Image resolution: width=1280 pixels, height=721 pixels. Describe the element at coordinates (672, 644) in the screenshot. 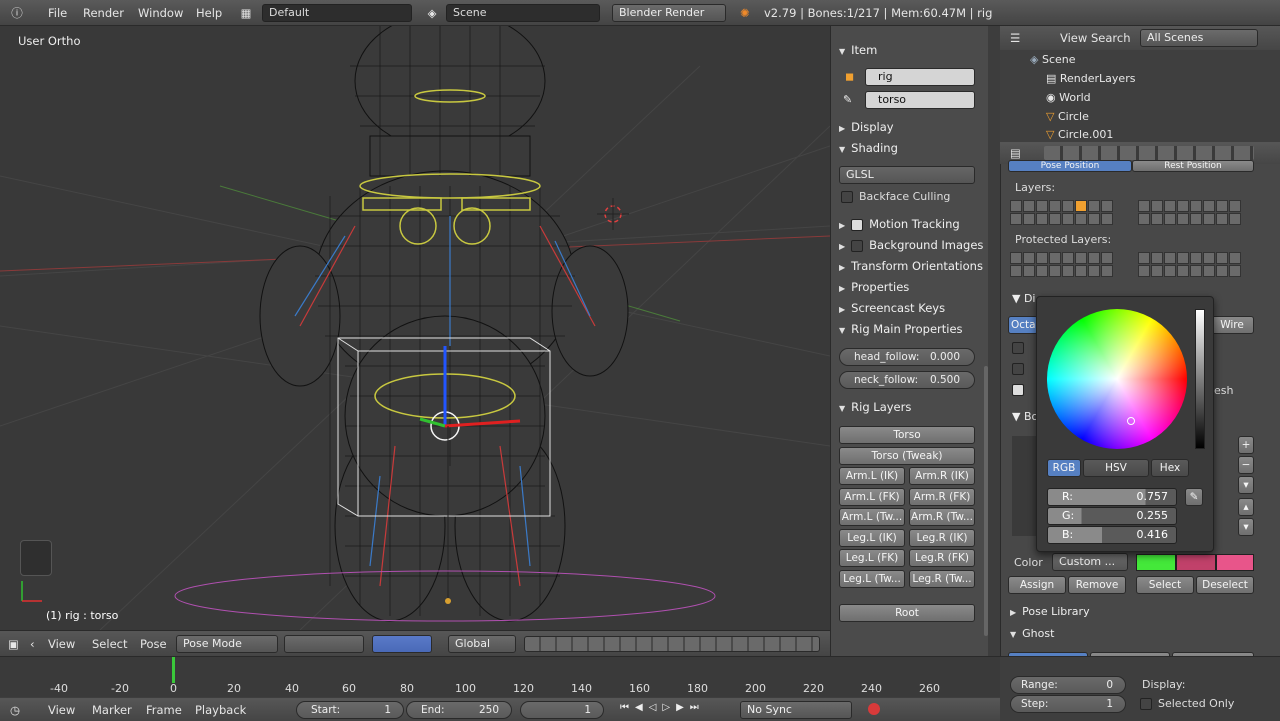

I see `layer-buttons` at that location.